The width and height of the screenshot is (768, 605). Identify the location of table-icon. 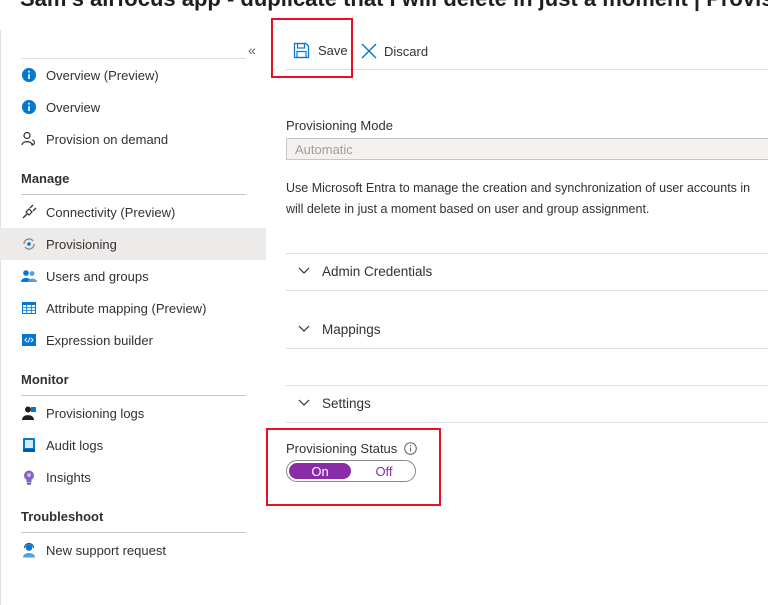
(29, 308).